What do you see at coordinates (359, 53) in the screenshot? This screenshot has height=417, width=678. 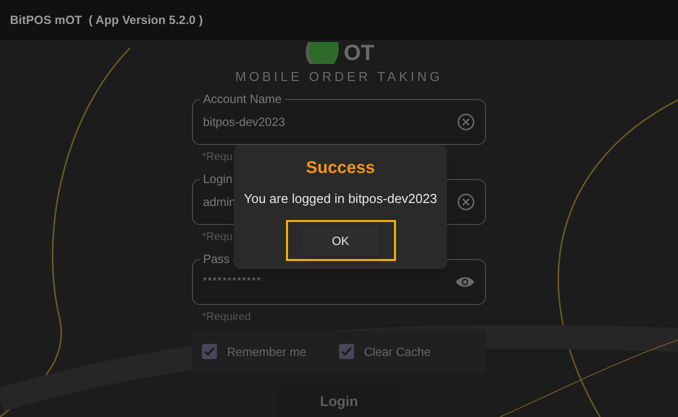 I see `logo-text: OT` at bounding box center [359, 53].